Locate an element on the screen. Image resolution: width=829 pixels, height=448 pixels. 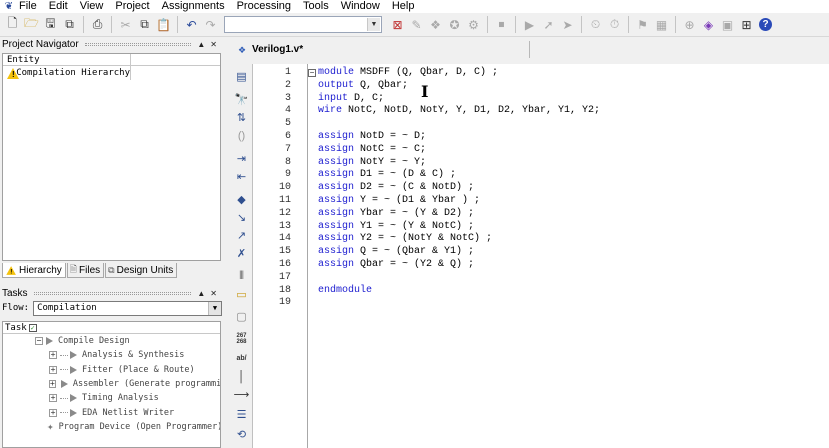
toggle-comment-icon: ▢ is located at coordinates (241, 316).